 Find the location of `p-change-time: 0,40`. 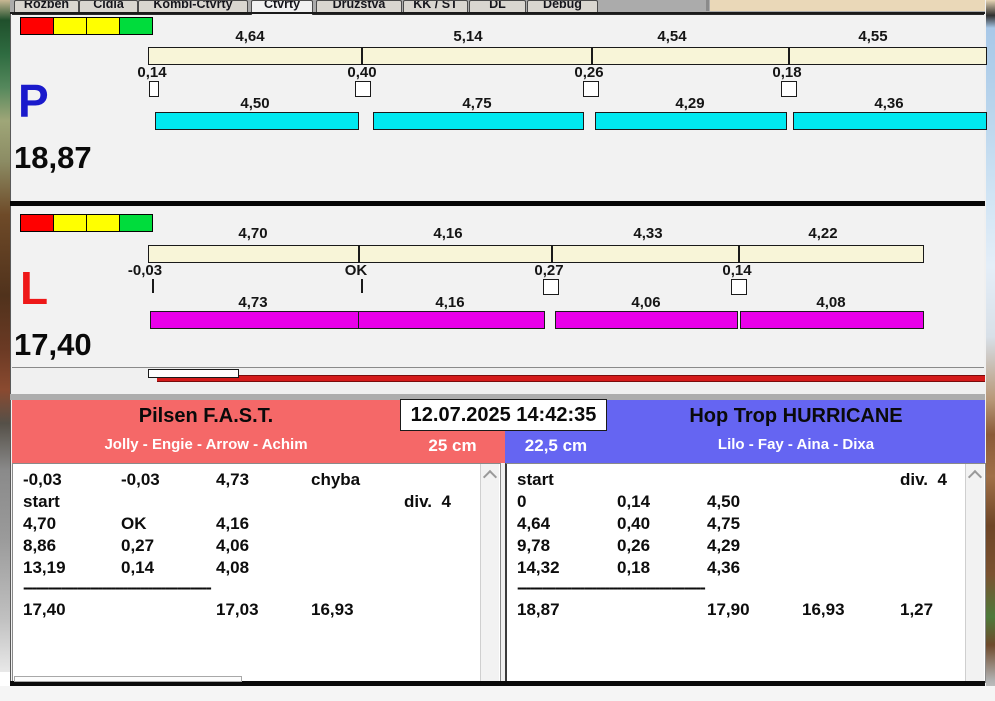

p-change-time: 0,40 is located at coordinates (362, 72).